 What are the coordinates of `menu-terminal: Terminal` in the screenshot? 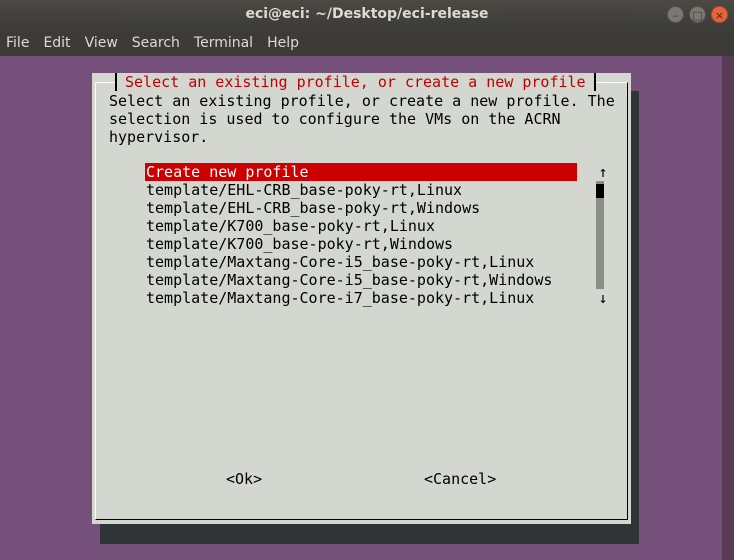 It's located at (223, 43).